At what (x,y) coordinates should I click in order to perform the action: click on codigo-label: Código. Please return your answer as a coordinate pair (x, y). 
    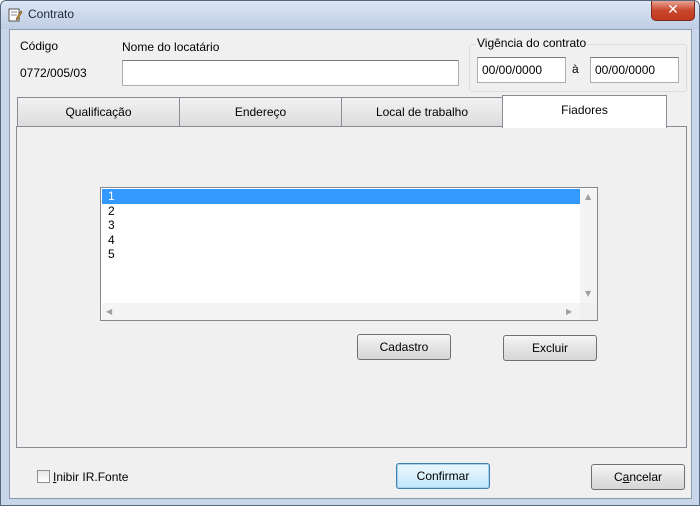
    Looking at the image, I should click on (39, 46).